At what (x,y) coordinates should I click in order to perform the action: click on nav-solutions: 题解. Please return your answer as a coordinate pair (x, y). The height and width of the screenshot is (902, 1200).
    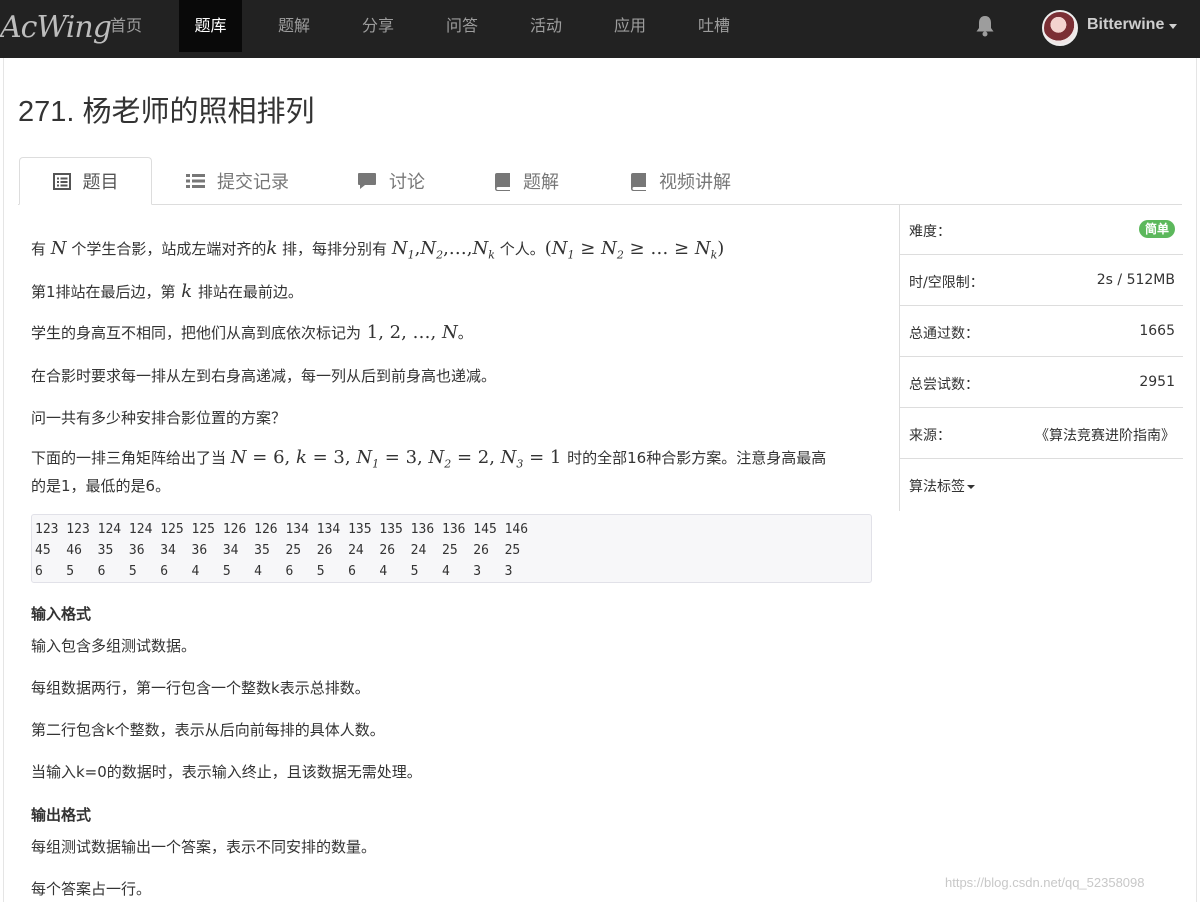
    Looking at the image, I should click on (294, 26).